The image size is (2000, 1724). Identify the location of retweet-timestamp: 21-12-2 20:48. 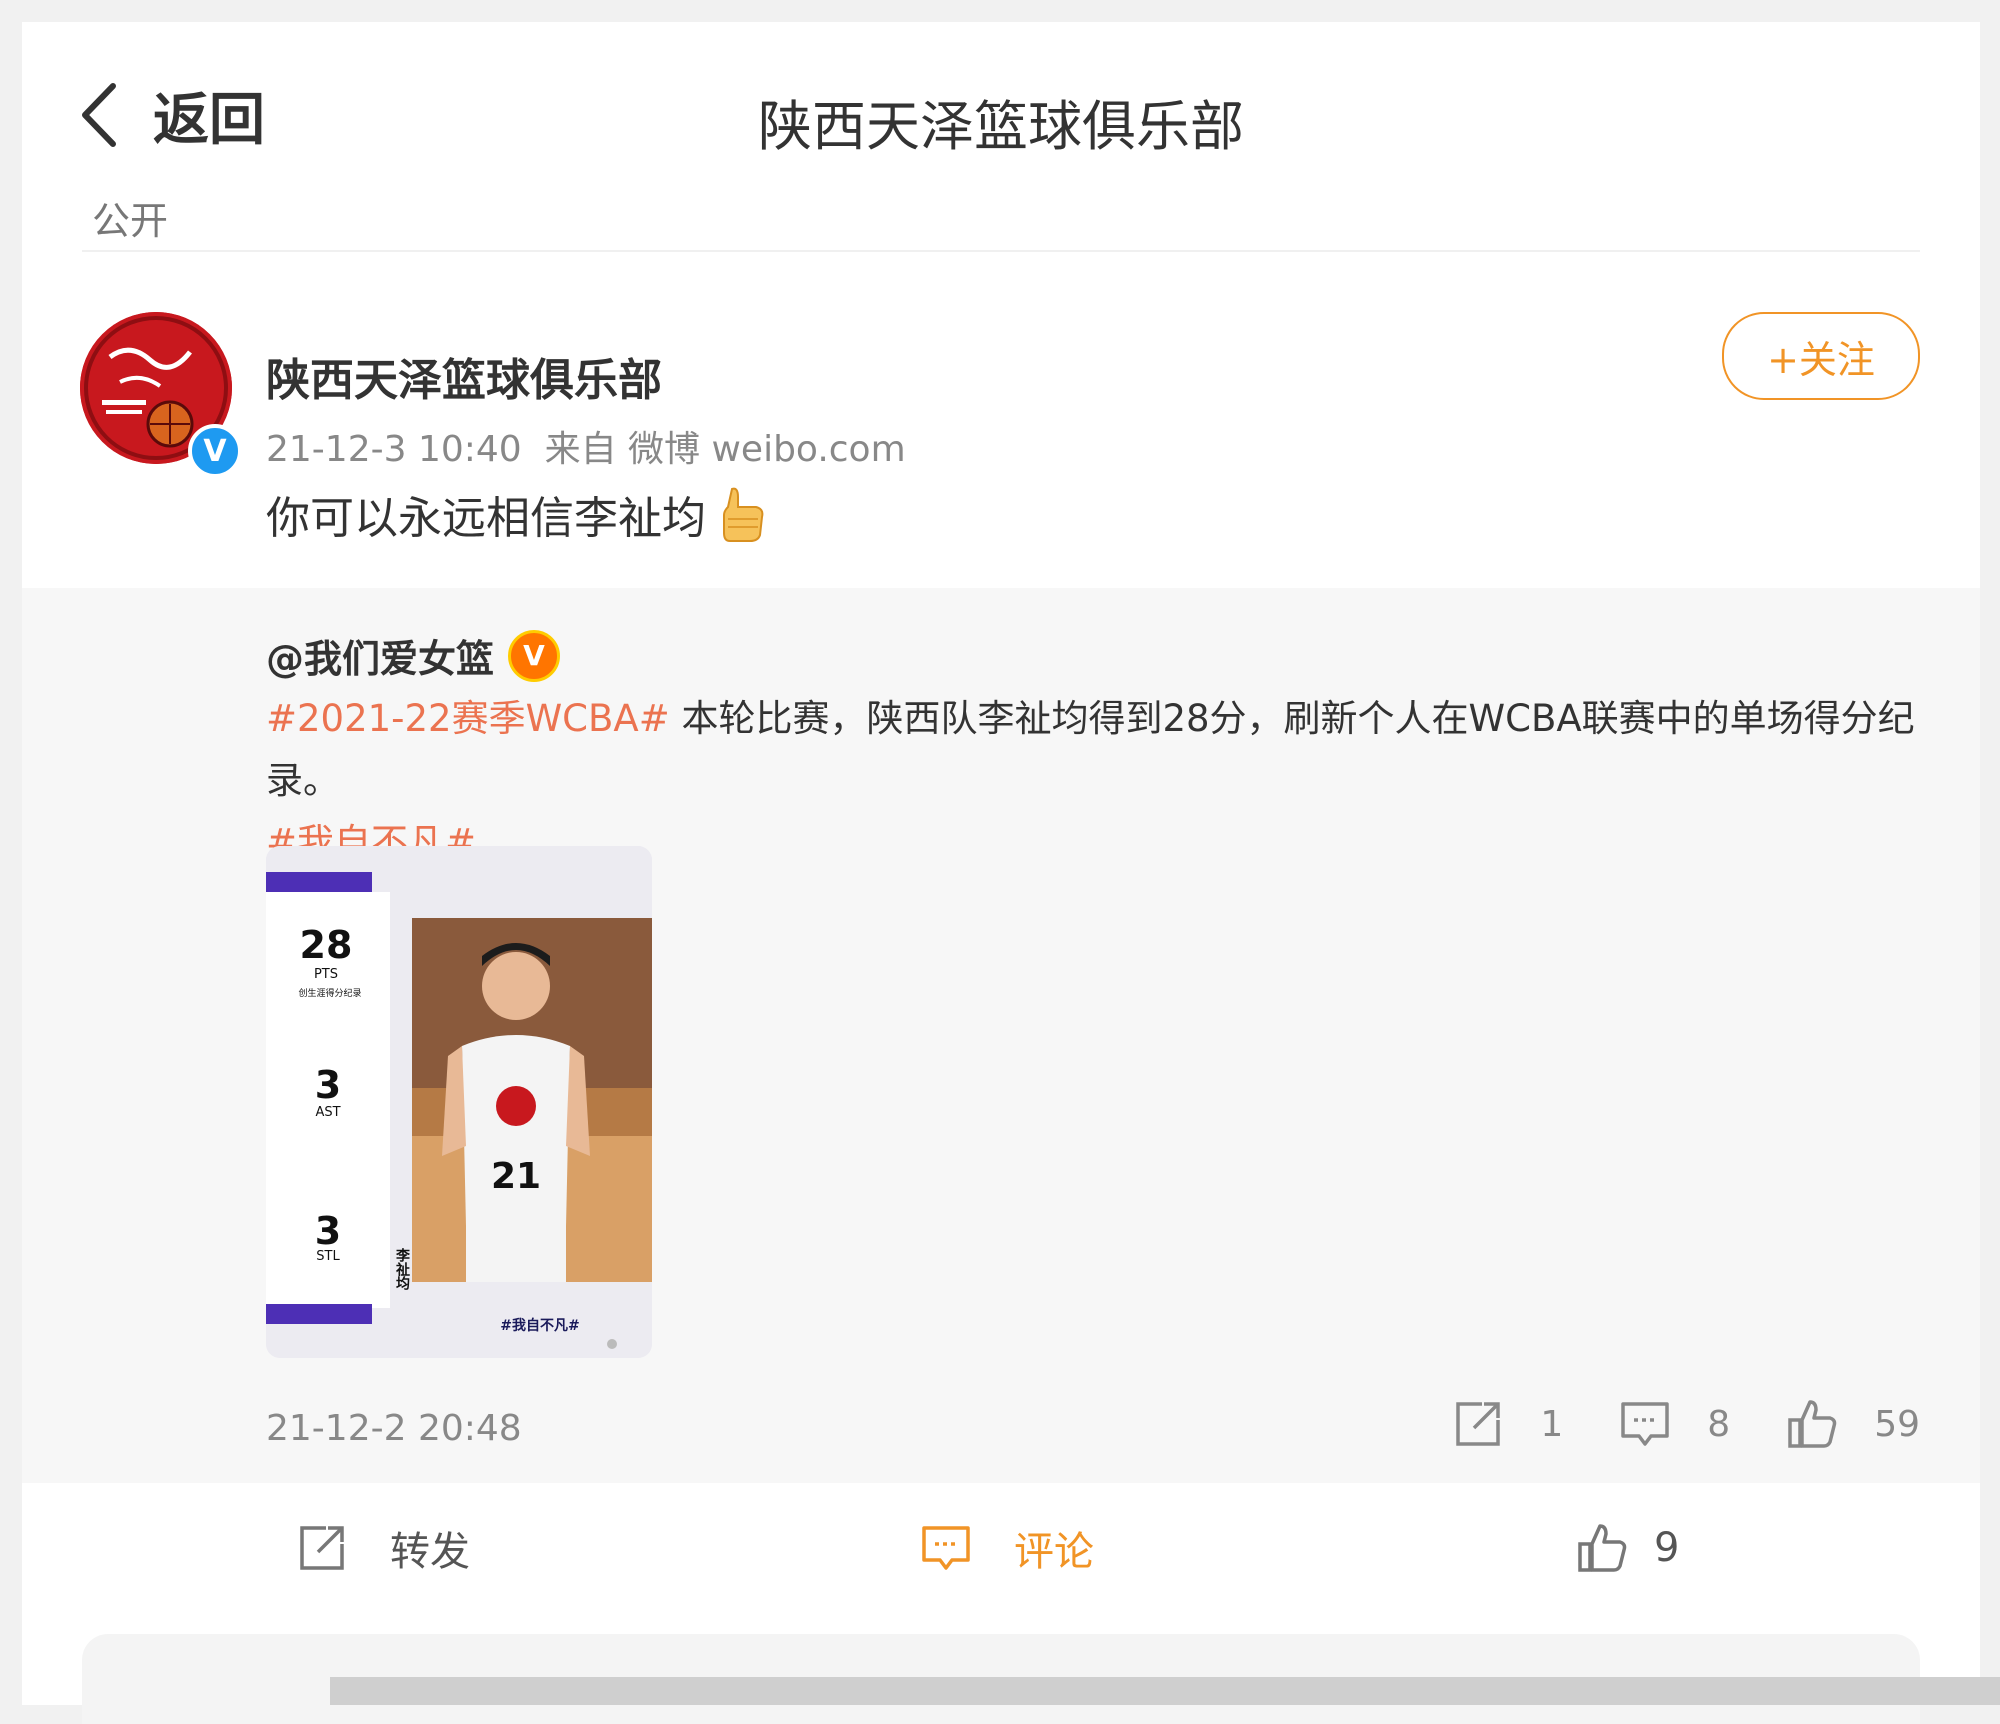
(394, 1428).